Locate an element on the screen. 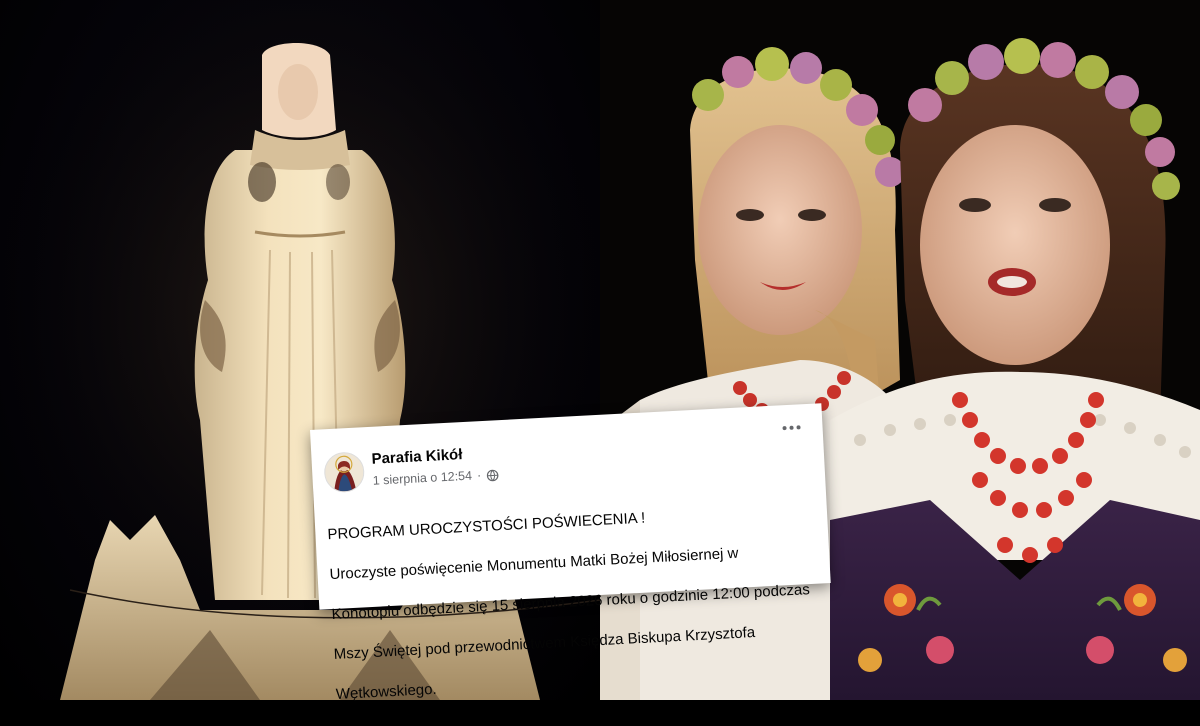 The image size is (1200, 726). page-avatar is located at coordinates (344, 472).